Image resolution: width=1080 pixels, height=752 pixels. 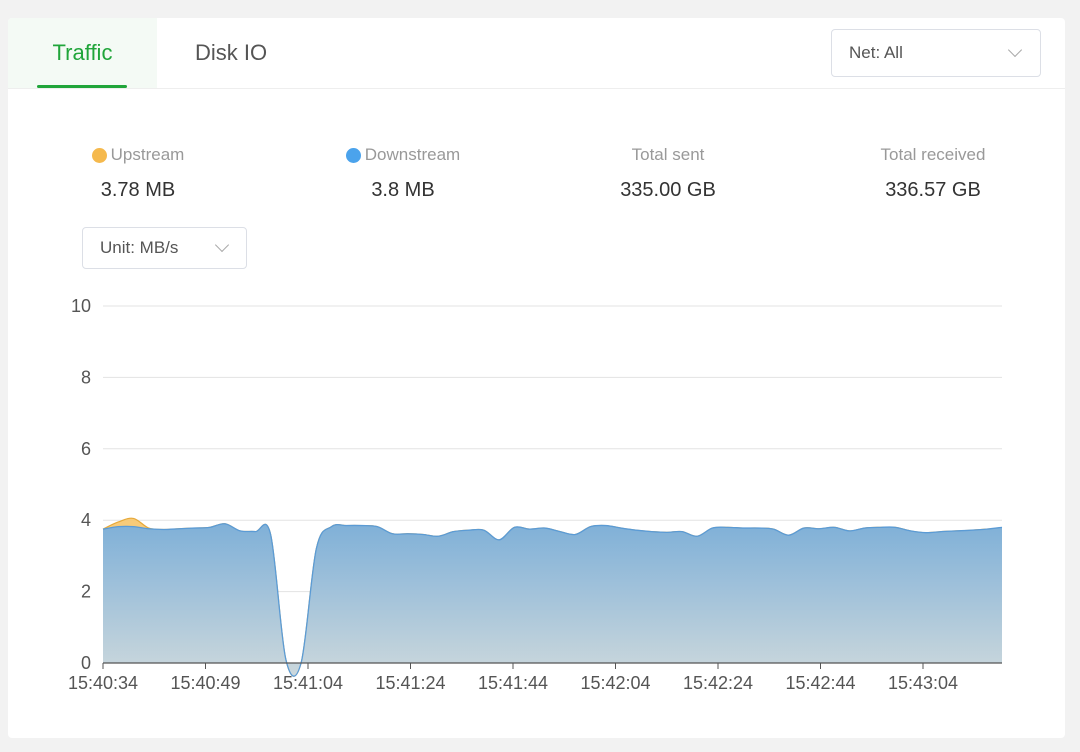 What do you see at coordinates (410, 683) in the screenshot?
I see `x-tick-label: 15:41:24` at bounding box center [410, 683].